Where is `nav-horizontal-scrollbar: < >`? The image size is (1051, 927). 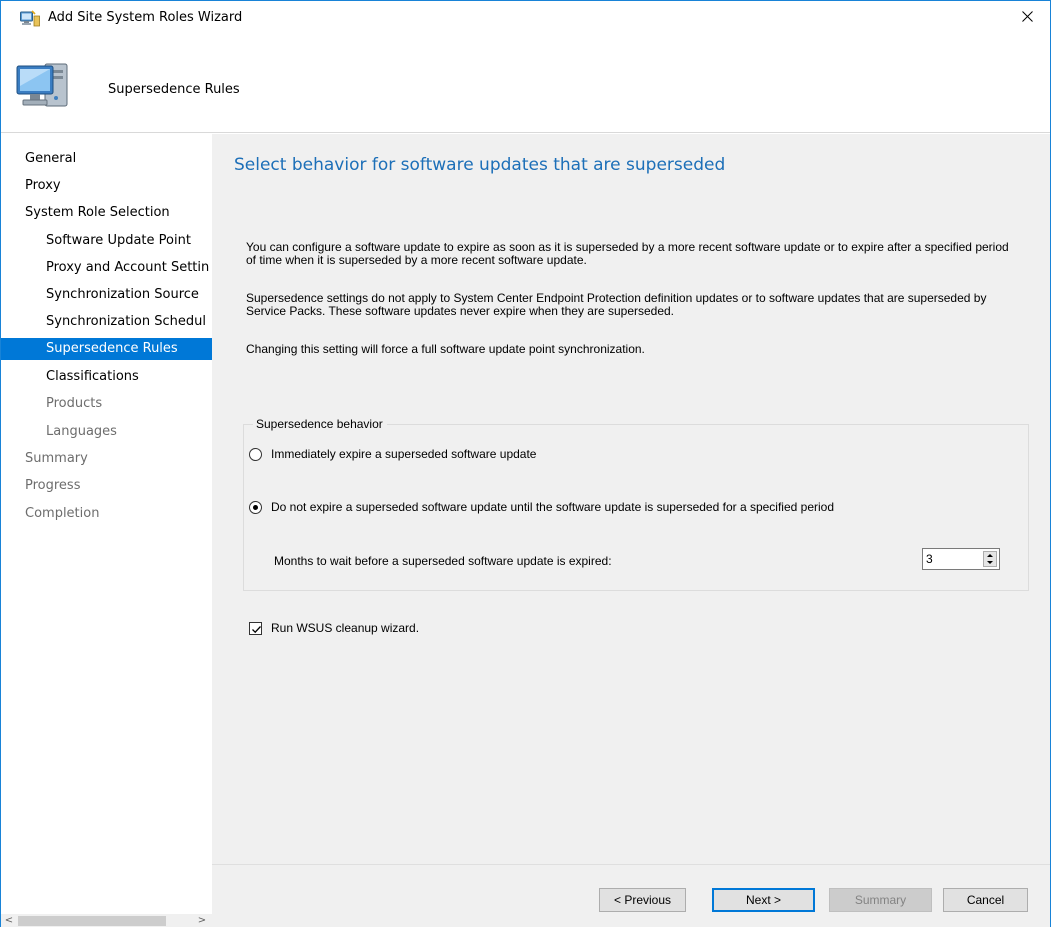
nav-horizontal-scrollbar: < > is located at coordinates (106, 920).